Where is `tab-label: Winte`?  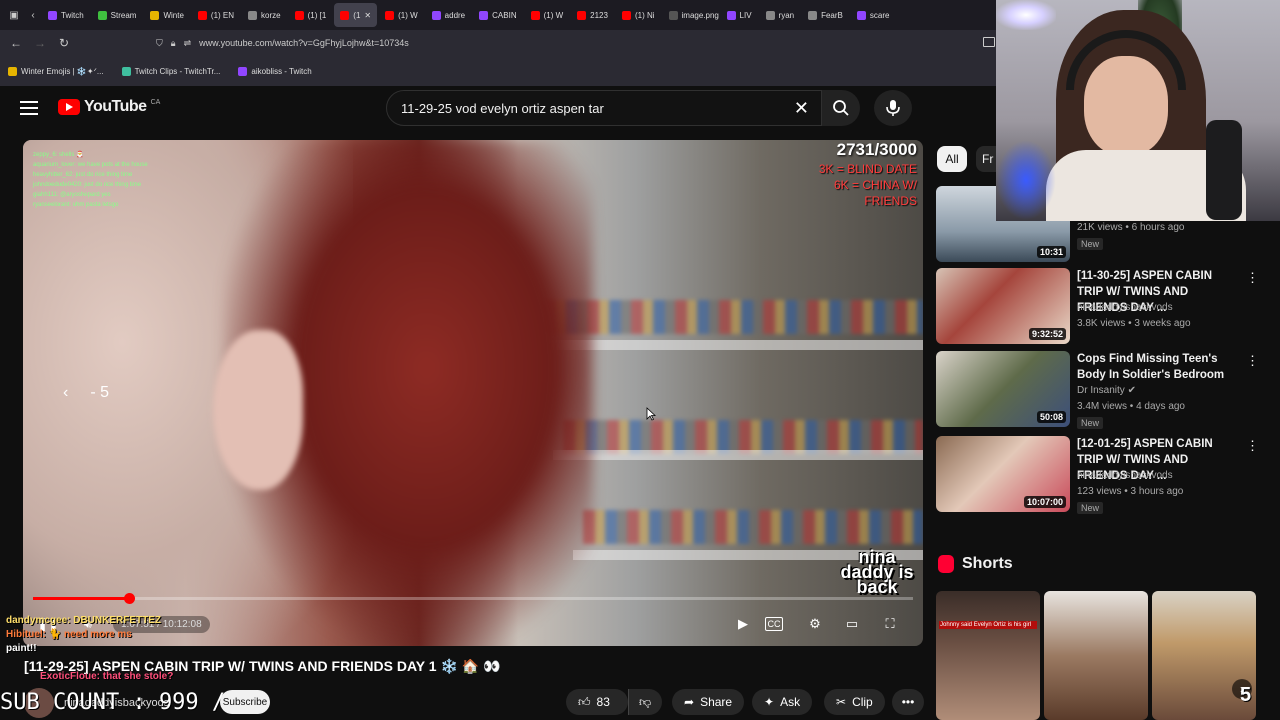
tab-label: Winte is located at coordinates (173, 15).